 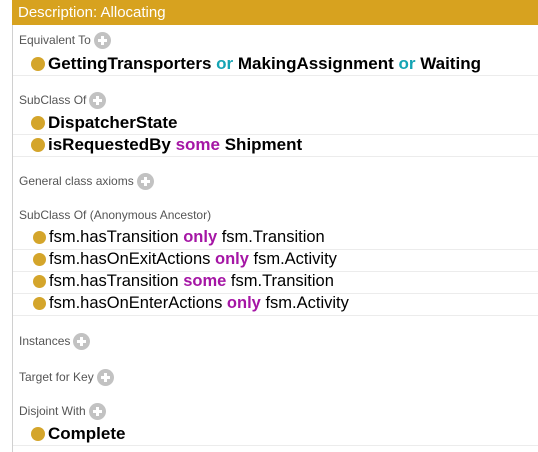 I want to click on section-instances: Instances, so click(x=55, y=341).